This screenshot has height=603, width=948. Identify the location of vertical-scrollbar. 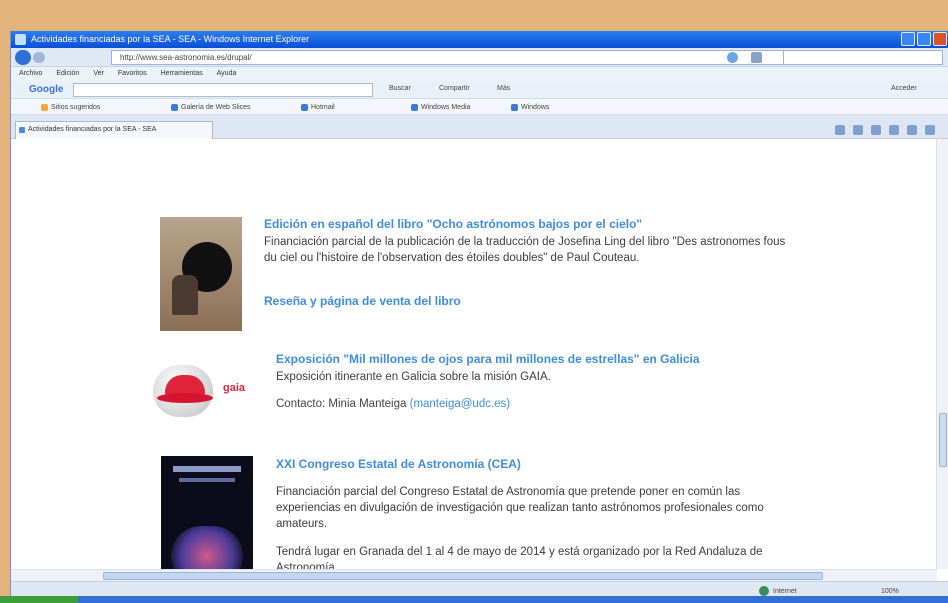
(942, 354).